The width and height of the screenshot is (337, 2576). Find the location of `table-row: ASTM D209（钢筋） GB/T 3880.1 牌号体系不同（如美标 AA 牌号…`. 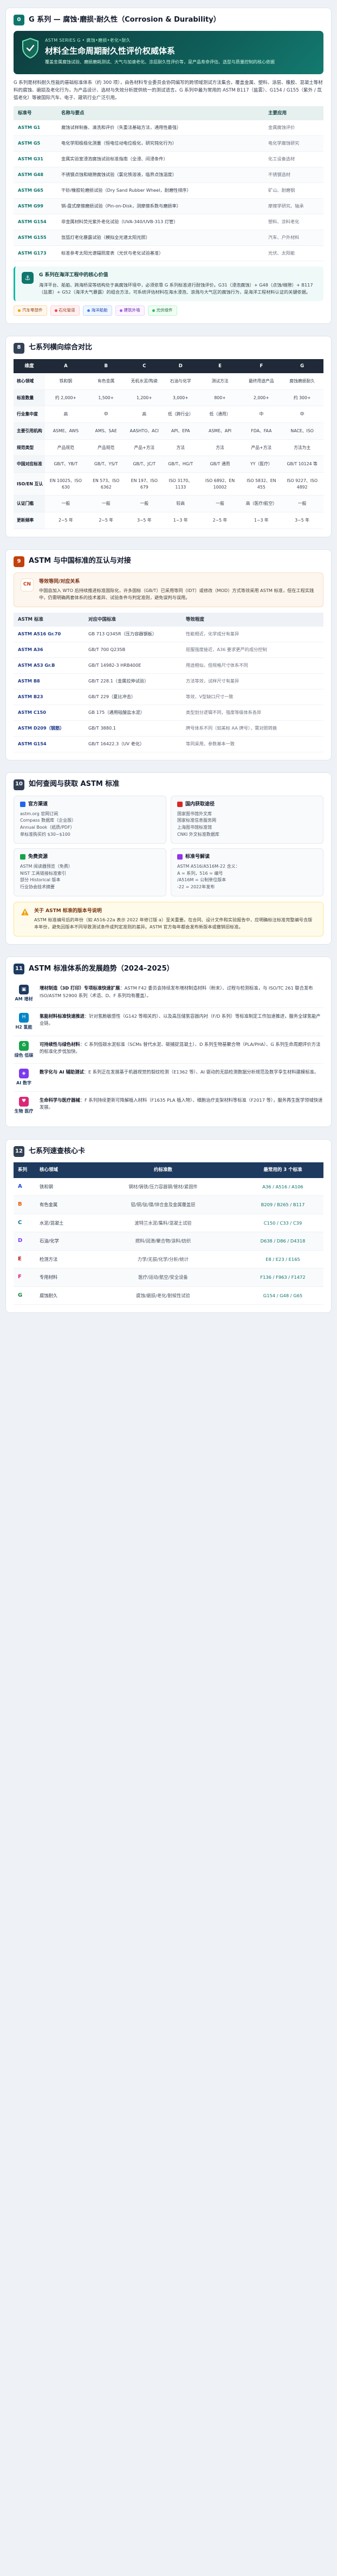

table-row: ASTM D209（钢筋） GB/T 3880.1 牌号体系不同（如美标 AA 牌号… is located at coordinates (168, 728).